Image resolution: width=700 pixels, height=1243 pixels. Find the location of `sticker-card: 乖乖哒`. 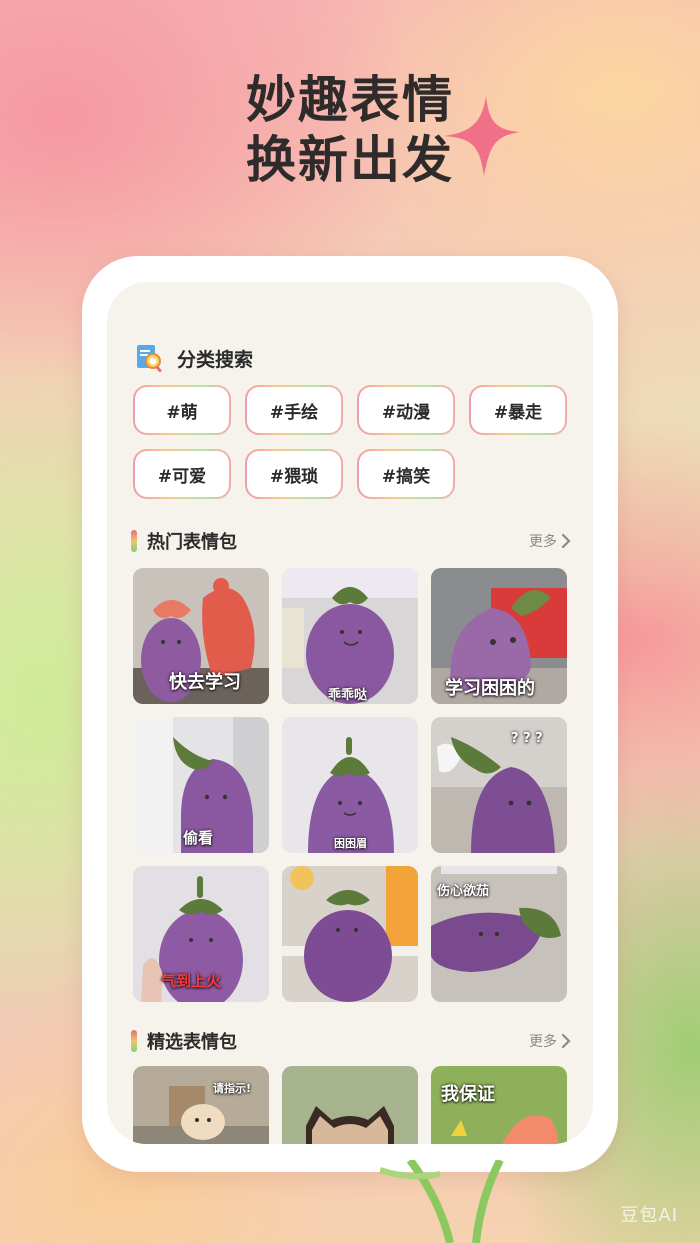

sticker-card: 乖乖哒 is located at coordinates (350, 636).